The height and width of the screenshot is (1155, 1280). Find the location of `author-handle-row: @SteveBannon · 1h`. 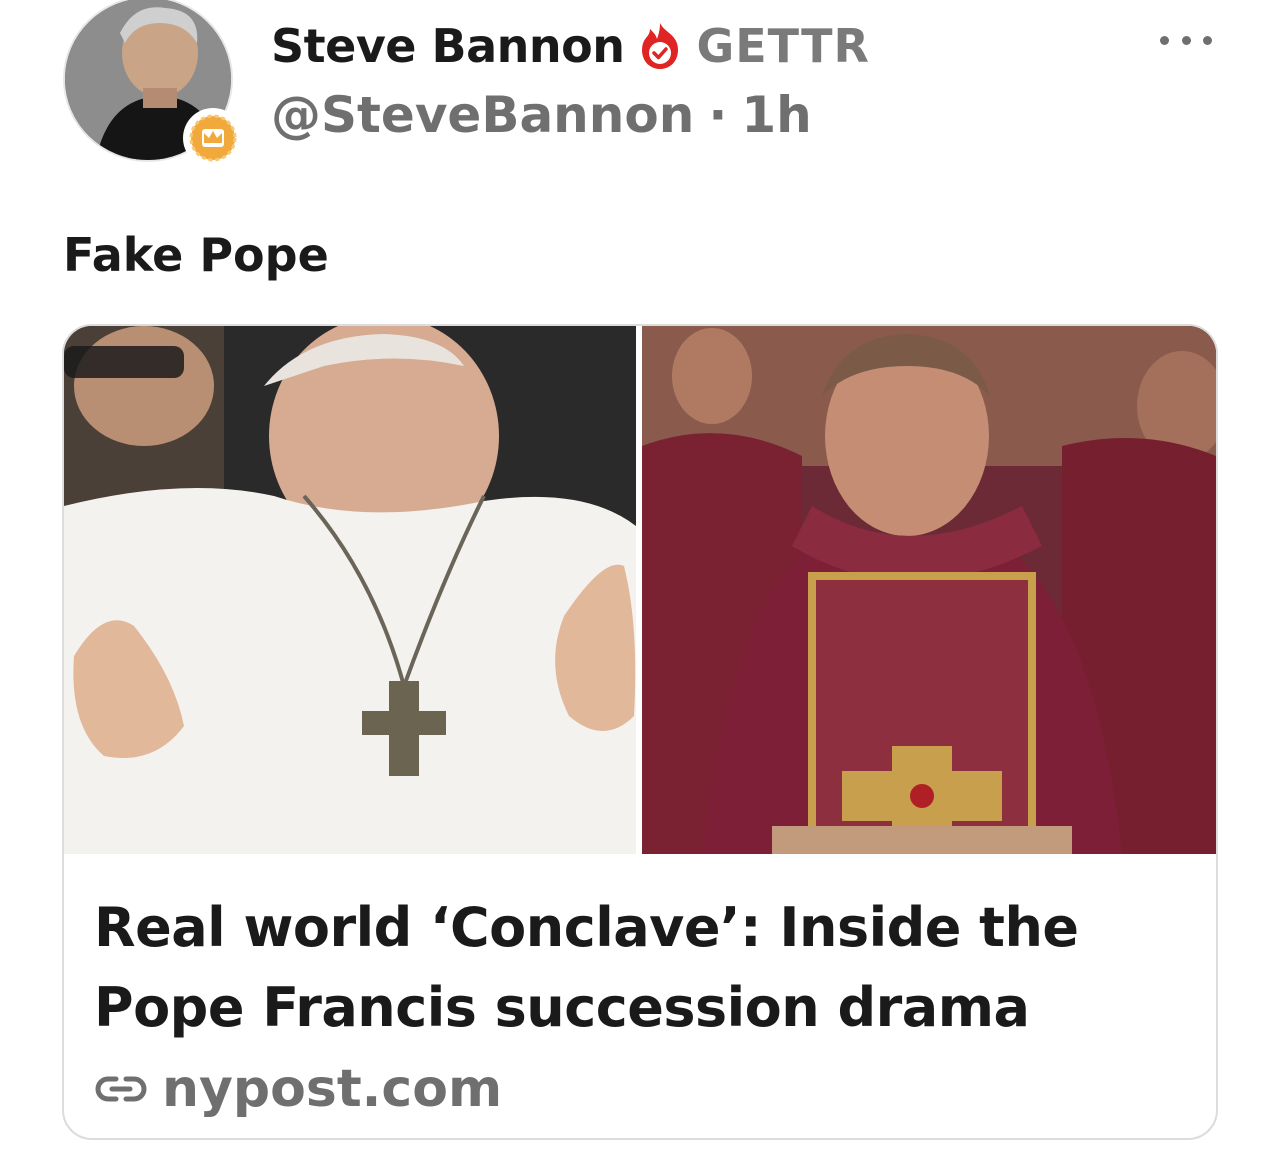

author-handle-row: @SteveBannon · 1h is located at coordinates (541, 115).